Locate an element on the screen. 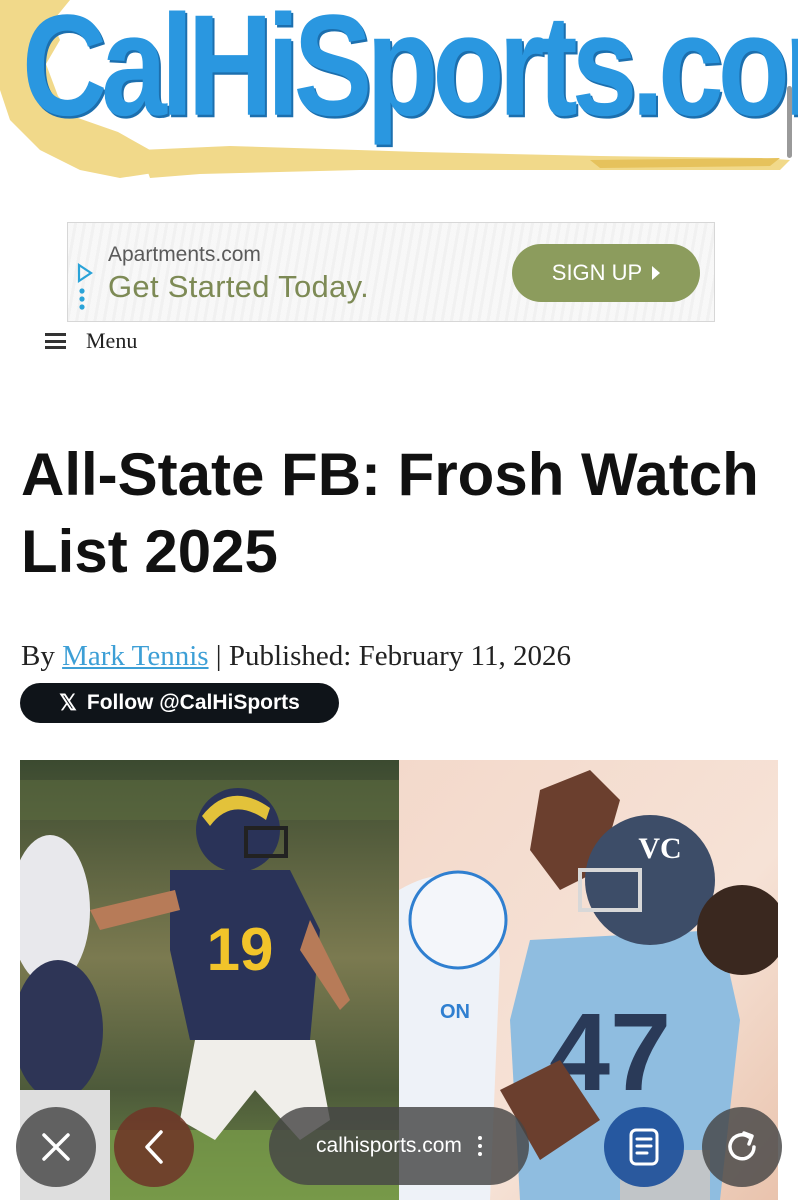 This screenshot has height=1200, width=798. hamburger-icon is located at coordinates (55, 341).